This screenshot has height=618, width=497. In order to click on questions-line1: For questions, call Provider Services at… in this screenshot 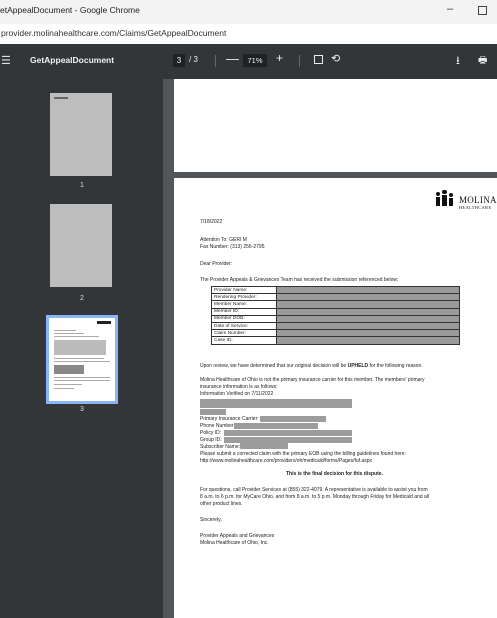, I will do `click(314, 490)`.